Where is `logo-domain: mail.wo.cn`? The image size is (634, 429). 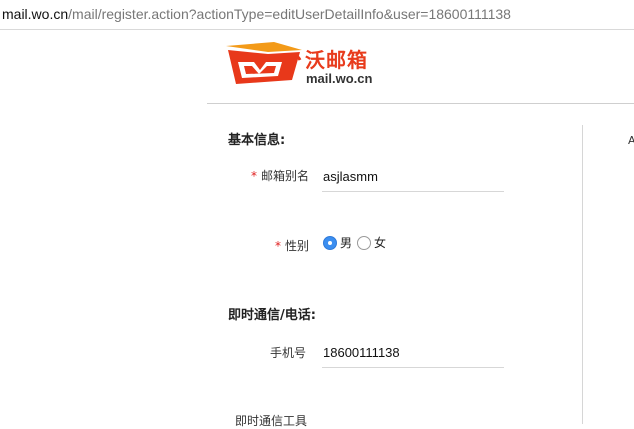
logo-domain: mail.wo.cn is located at coordinates (339, 78).